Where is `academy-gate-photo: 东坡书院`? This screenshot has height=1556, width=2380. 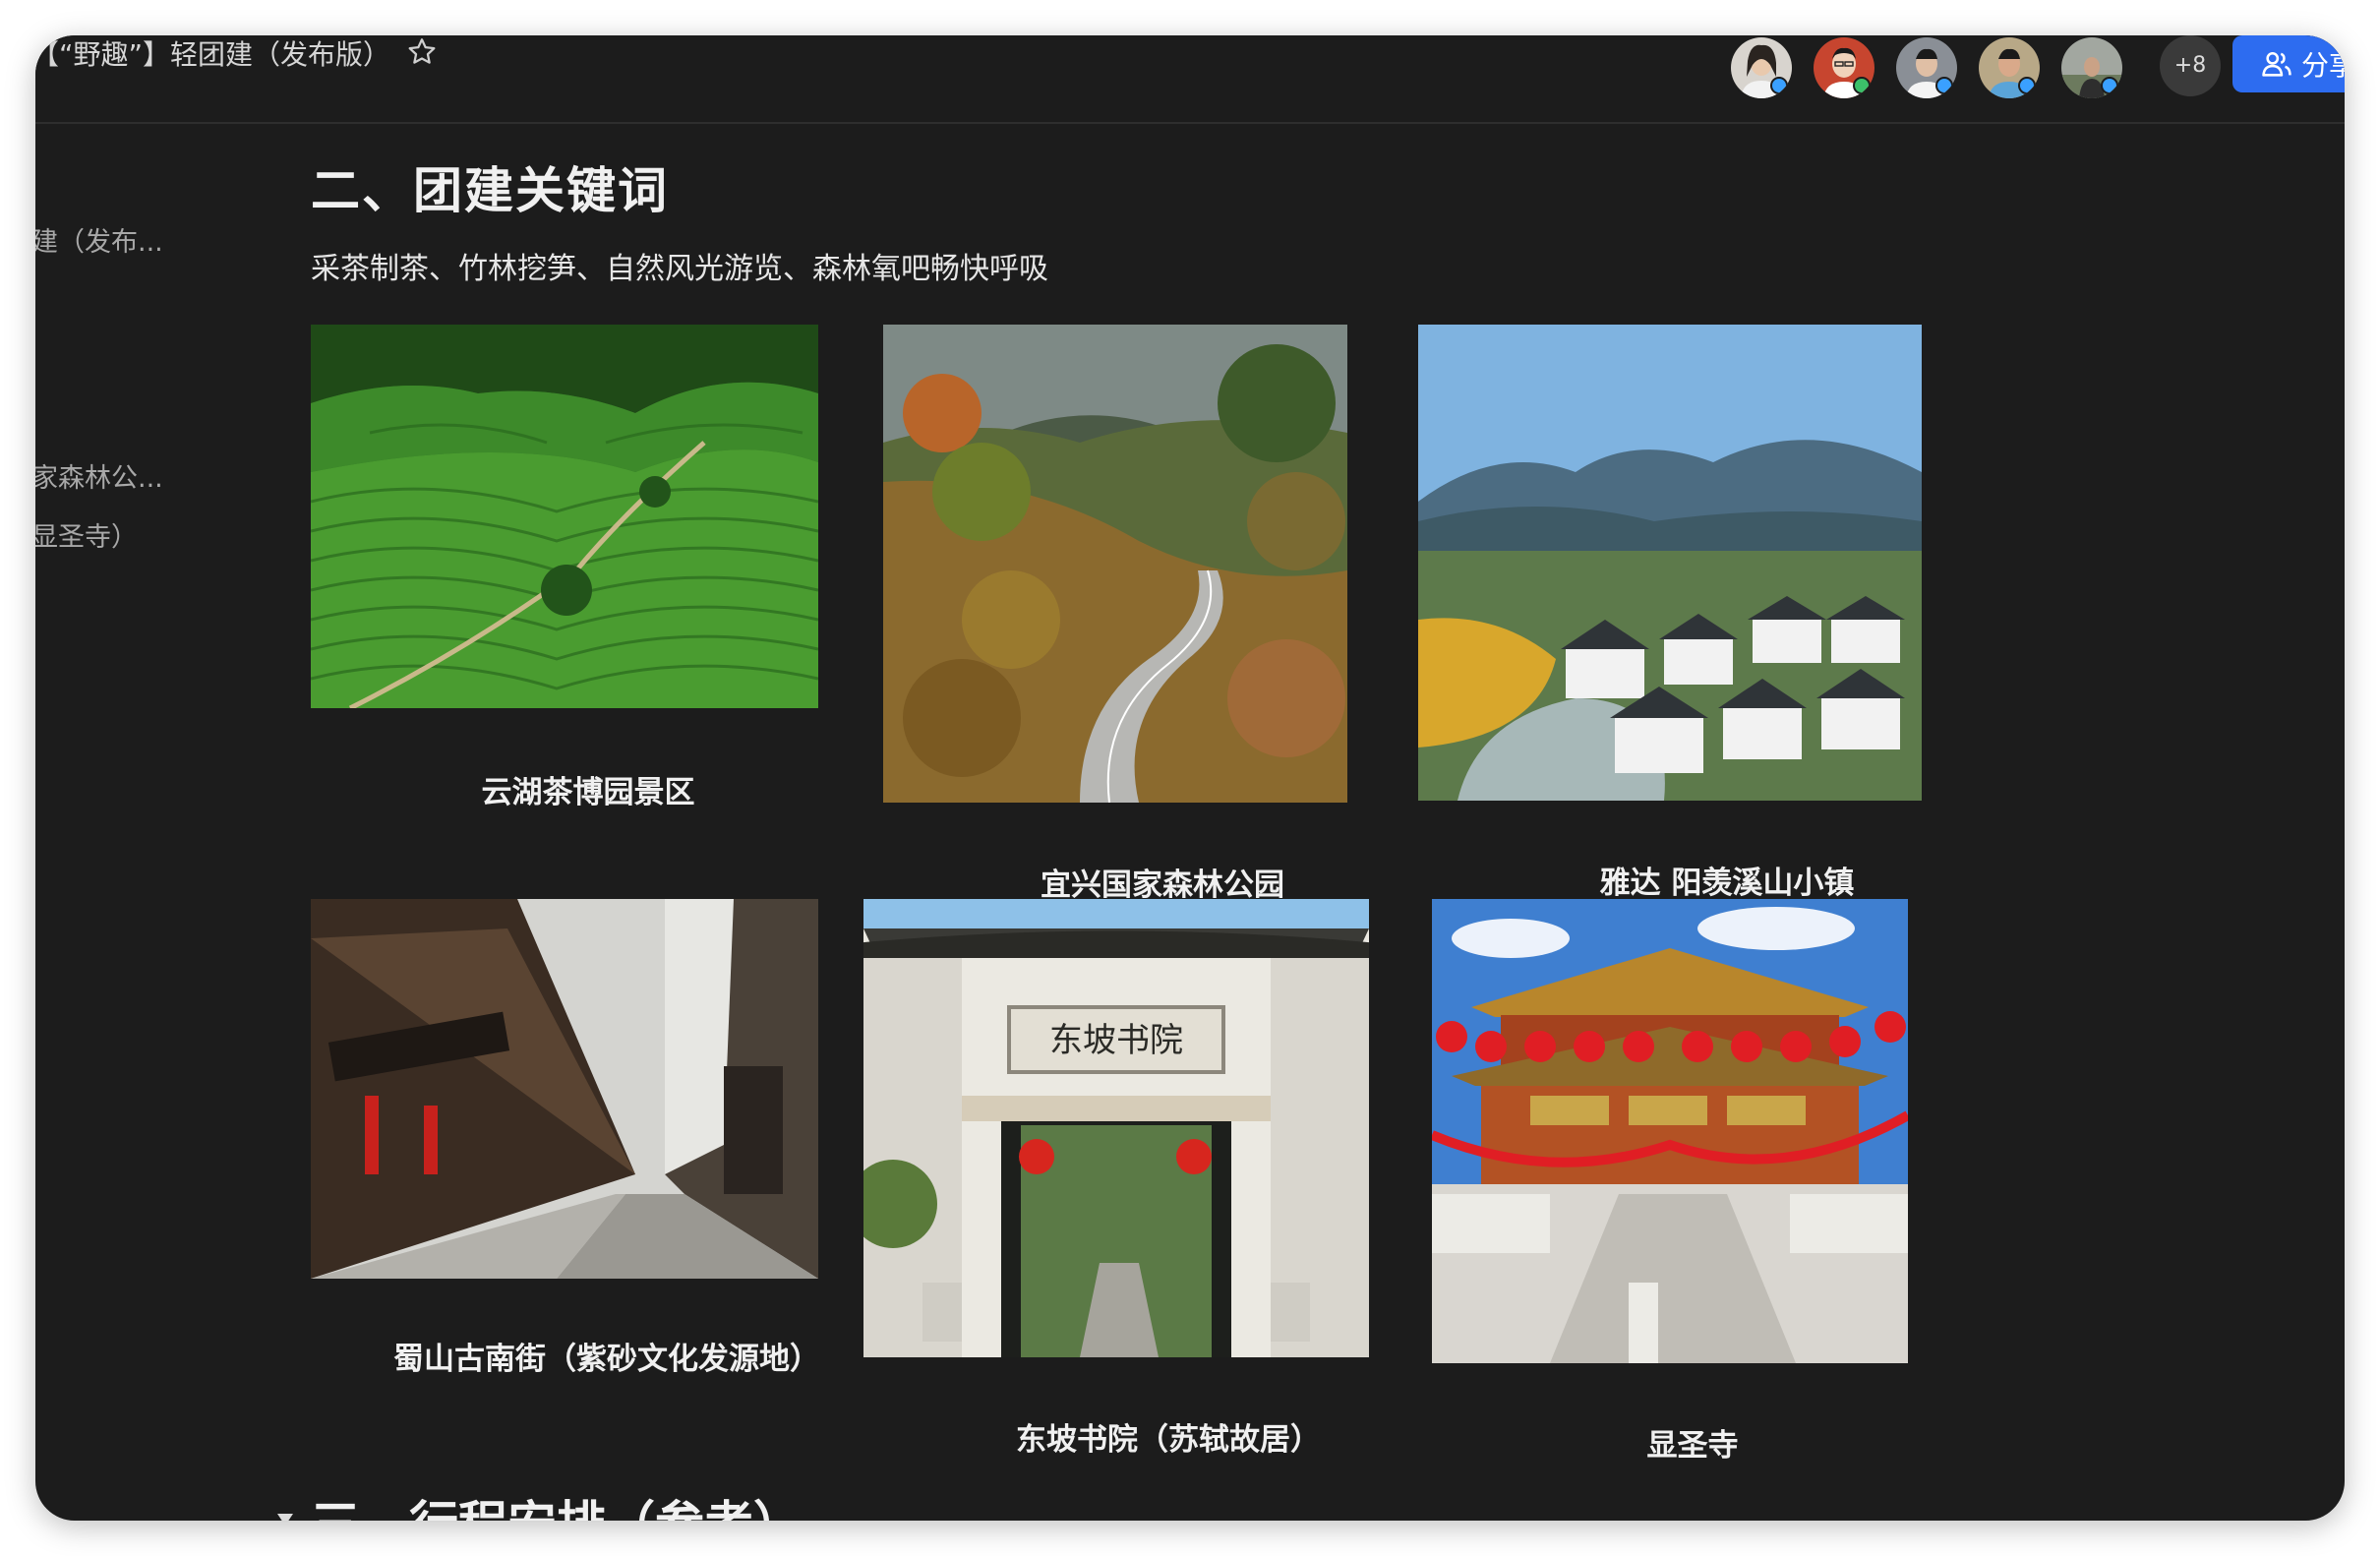 academy-gate-photo: 东坡书院 is located at coordinates (1116, 1128).